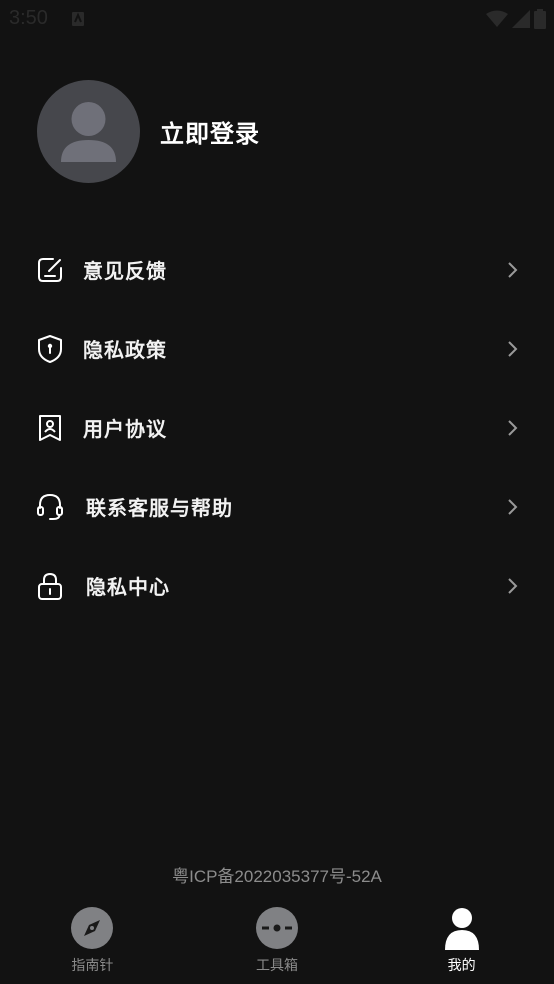 The width and height of the screenshot is (554, 984). I want to click on compass-icon, so click(92, 928).